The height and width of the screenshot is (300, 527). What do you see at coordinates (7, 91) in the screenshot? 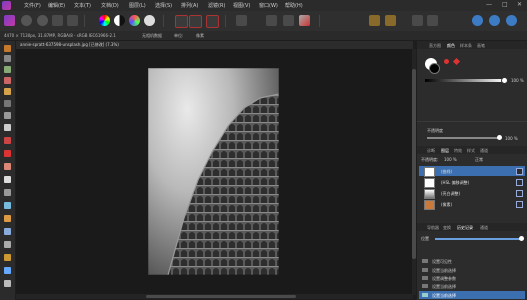
I see `flood-select-icon` at bounding box center [7, 91].